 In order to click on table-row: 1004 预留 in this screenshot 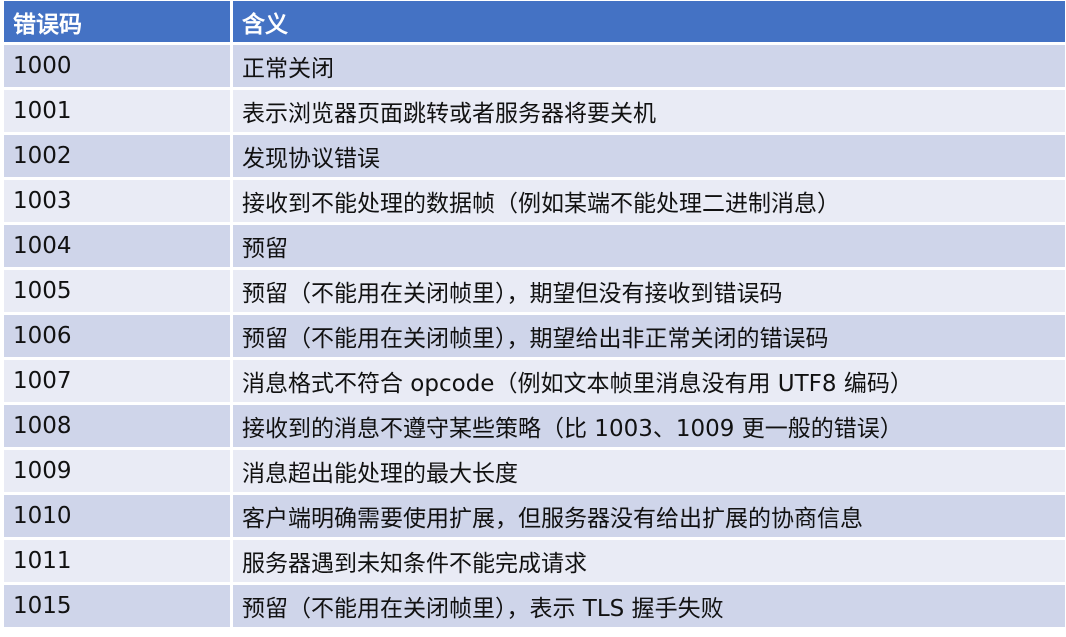, I will do `click(534, 247)`.